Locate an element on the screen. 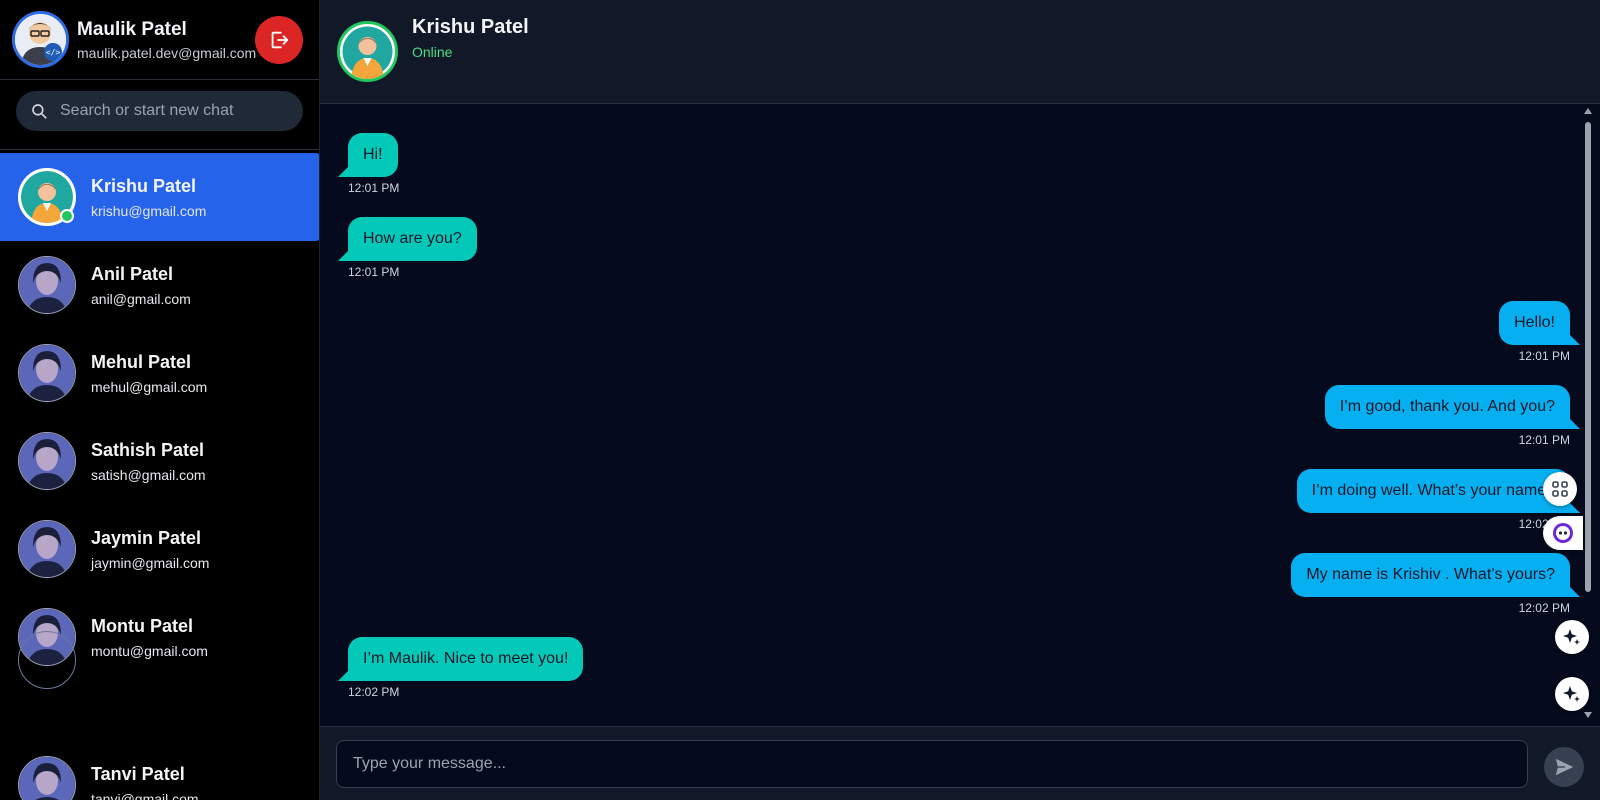 The image size is (1600, 800). apps-grid-button is located at coordinates (1560, 489).